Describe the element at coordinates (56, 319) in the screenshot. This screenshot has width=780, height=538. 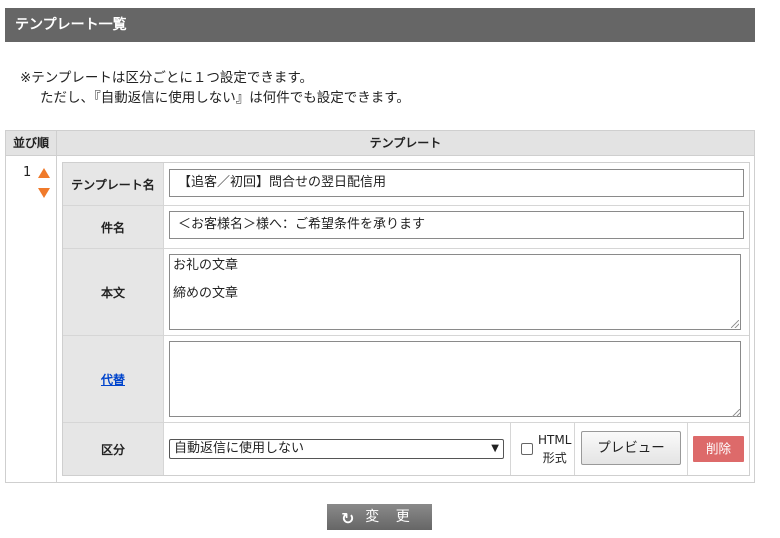
I see `column-divider` at that location.